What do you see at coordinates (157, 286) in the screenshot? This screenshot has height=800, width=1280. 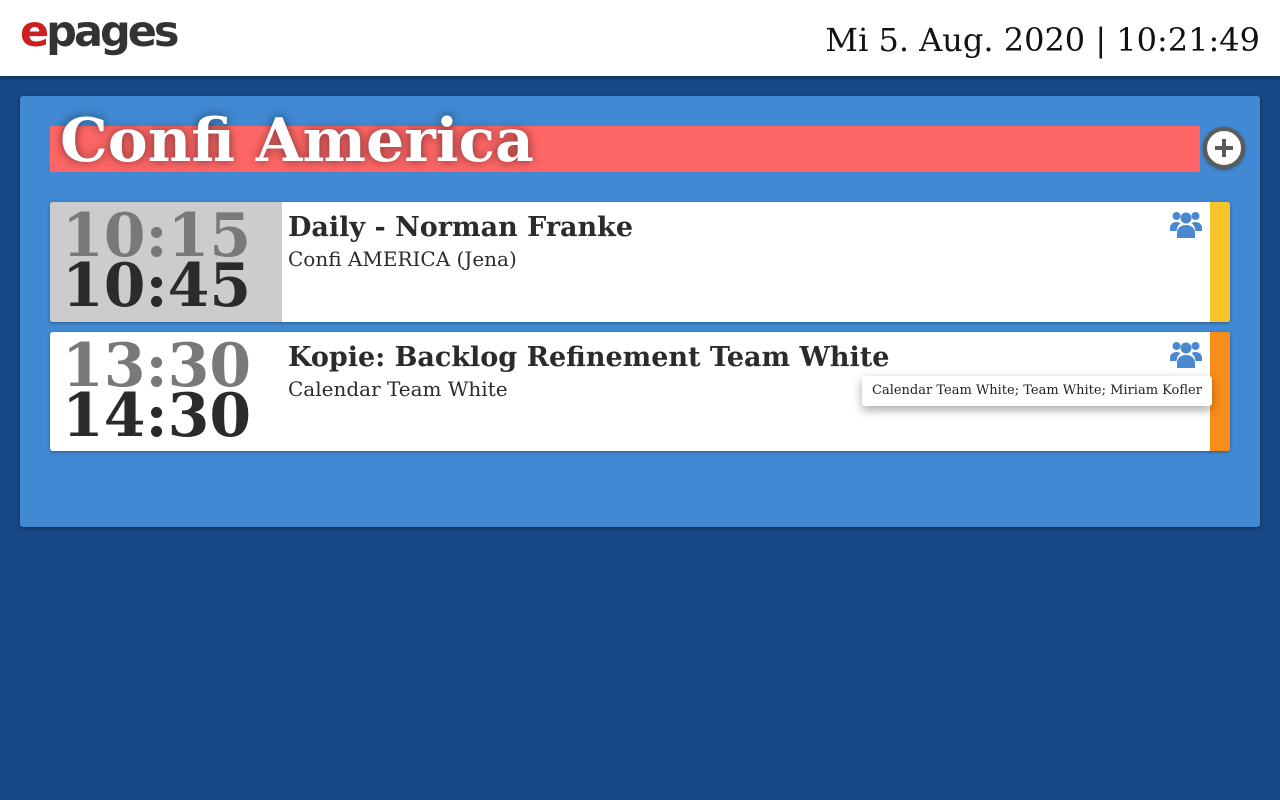 I see `event-end-time: 10:45` at bounding box center [157, 286].